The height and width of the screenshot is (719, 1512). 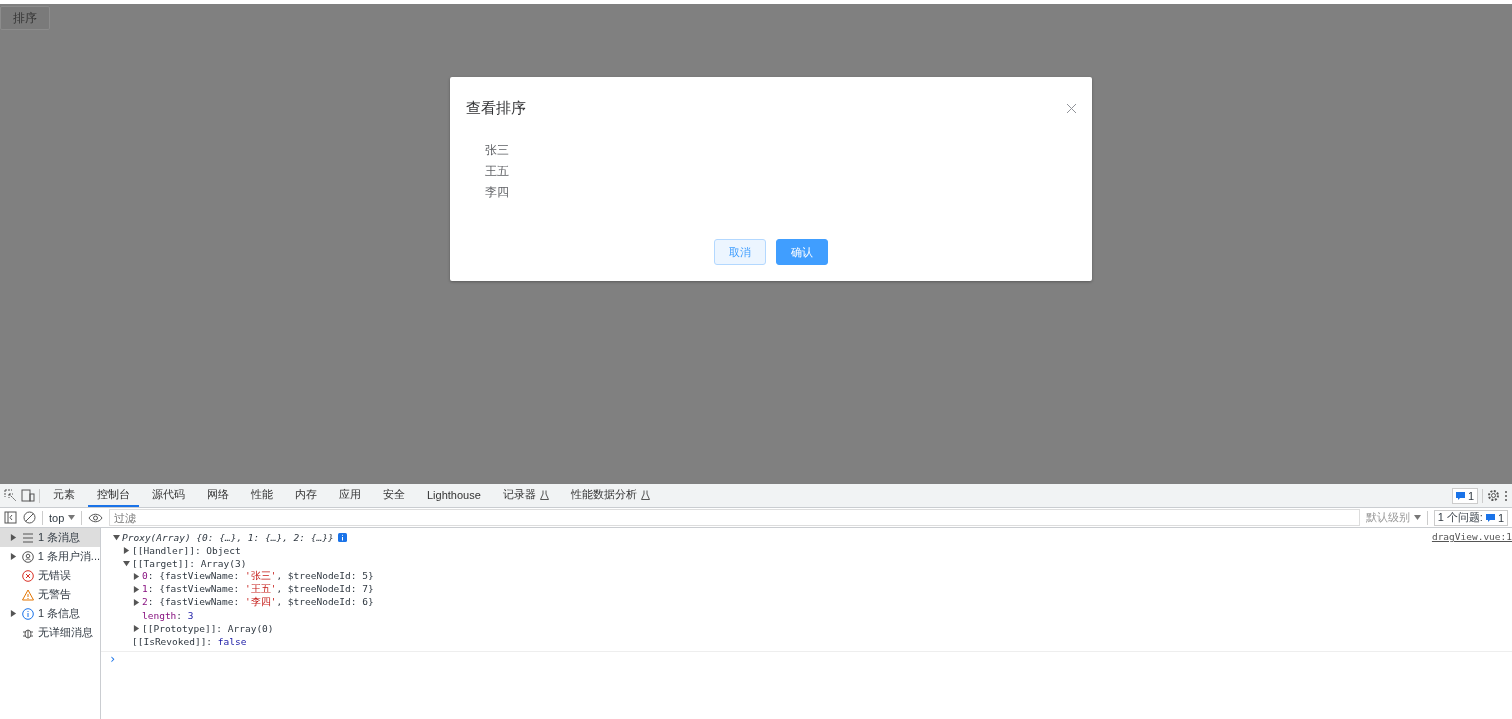 What do you see at coordinates (1506, 495) in the screenshot?
I see `more-icon` at bounding box center [1506, 495].